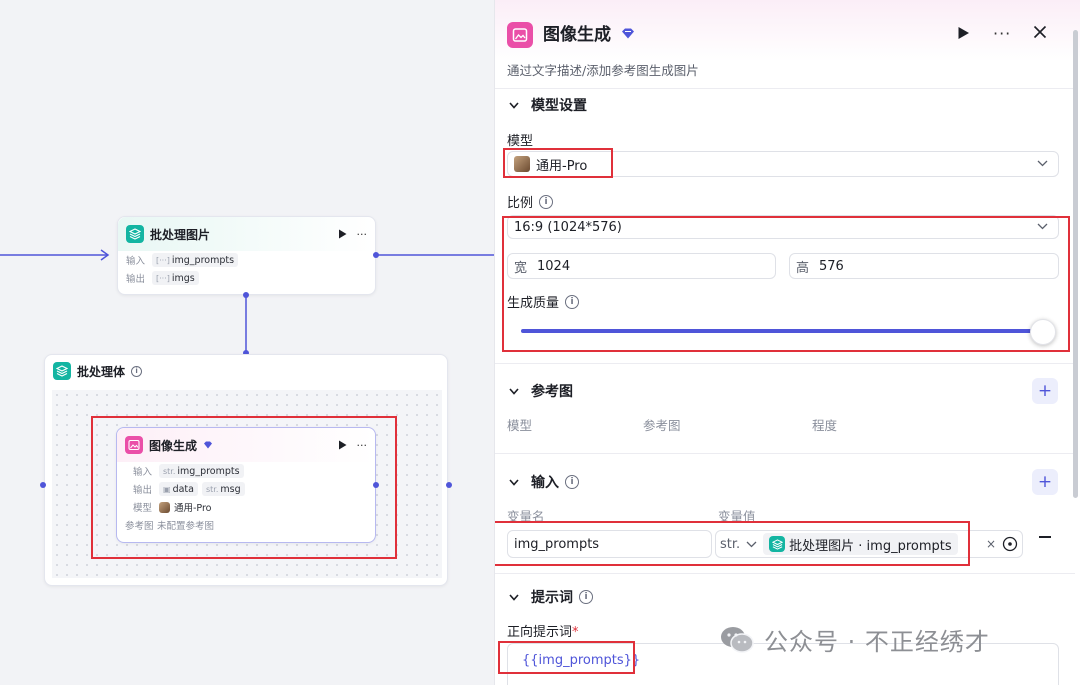 This screenshot has width=1080, height=685. What do you see at coordinates (520, 35) in the screenshot?
I see `image-gen-icon` at bounding box center [520, 35].